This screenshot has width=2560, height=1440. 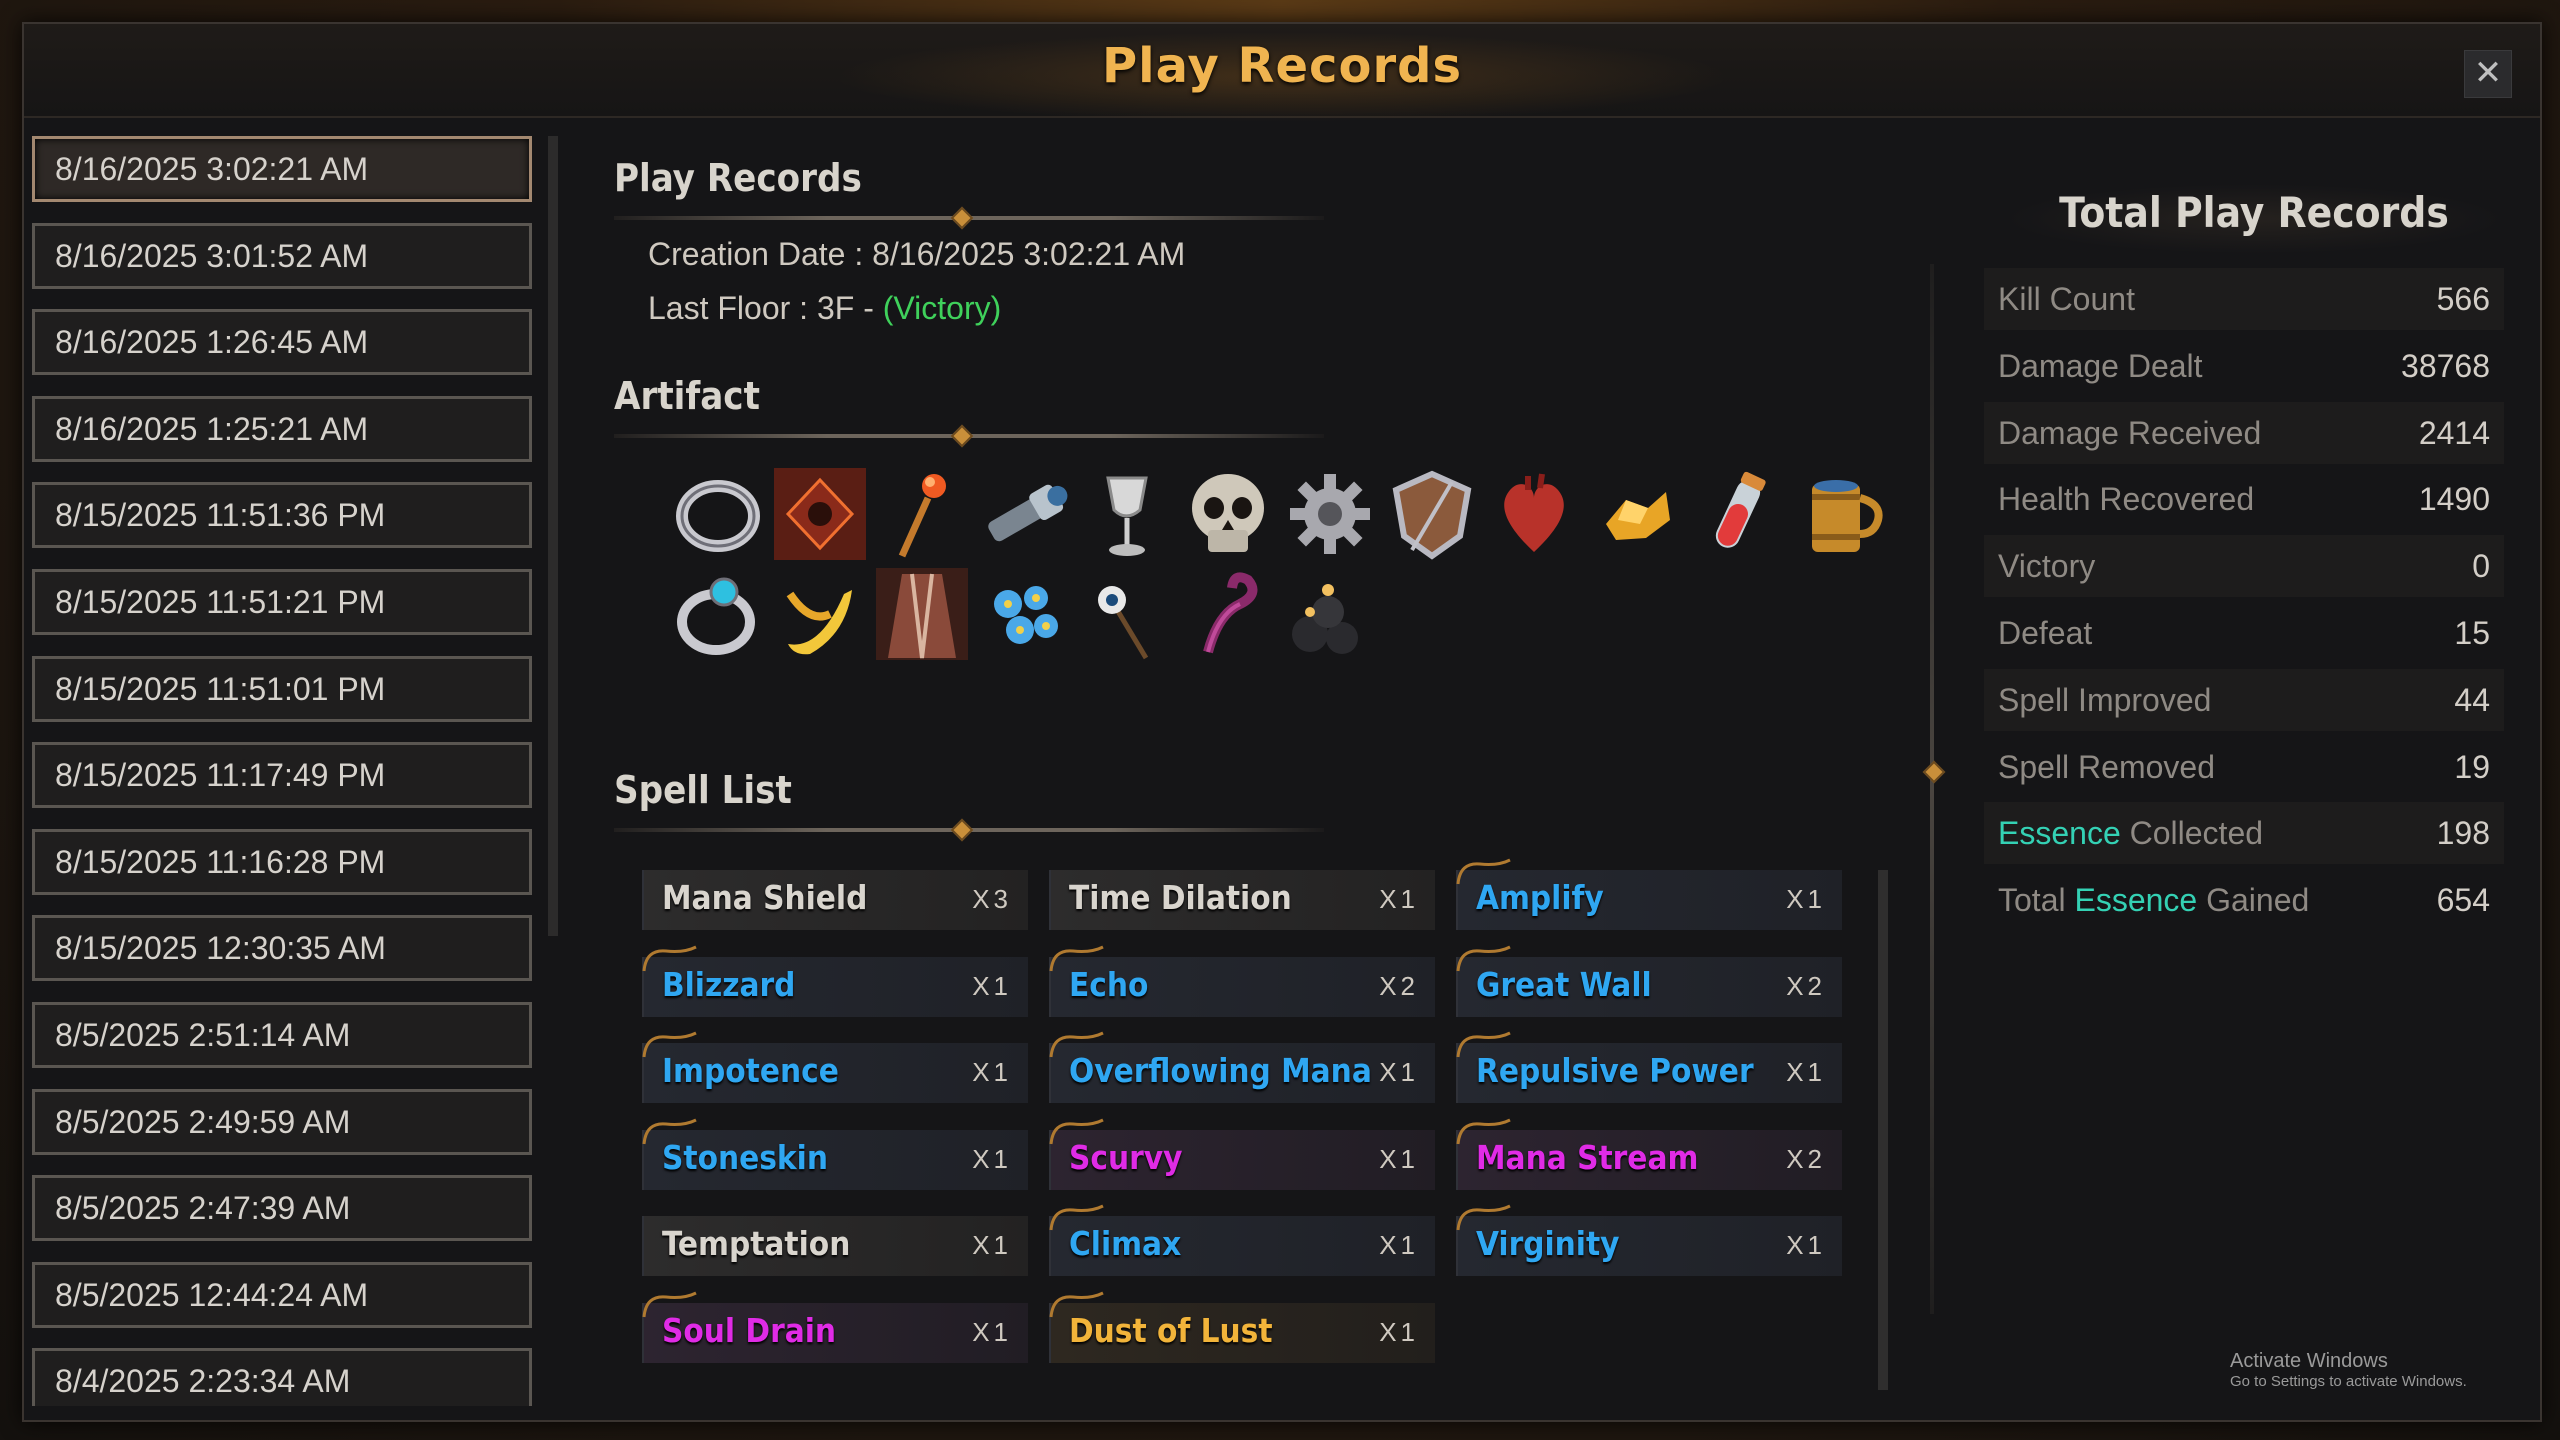 What do you see at coordinates (765, 897) in the screenshot?
I see `spell-name: Mana Shield` at bounding box center [765, 897].